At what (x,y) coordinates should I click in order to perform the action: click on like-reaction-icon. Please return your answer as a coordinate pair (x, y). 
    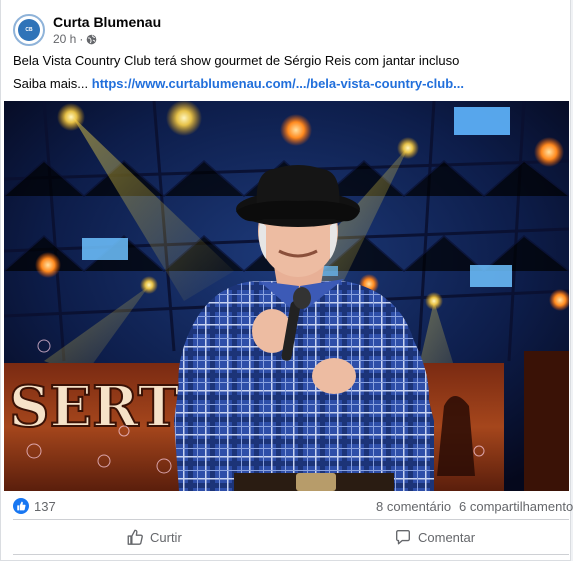
    Looking at the image, I should click on (21, 506).